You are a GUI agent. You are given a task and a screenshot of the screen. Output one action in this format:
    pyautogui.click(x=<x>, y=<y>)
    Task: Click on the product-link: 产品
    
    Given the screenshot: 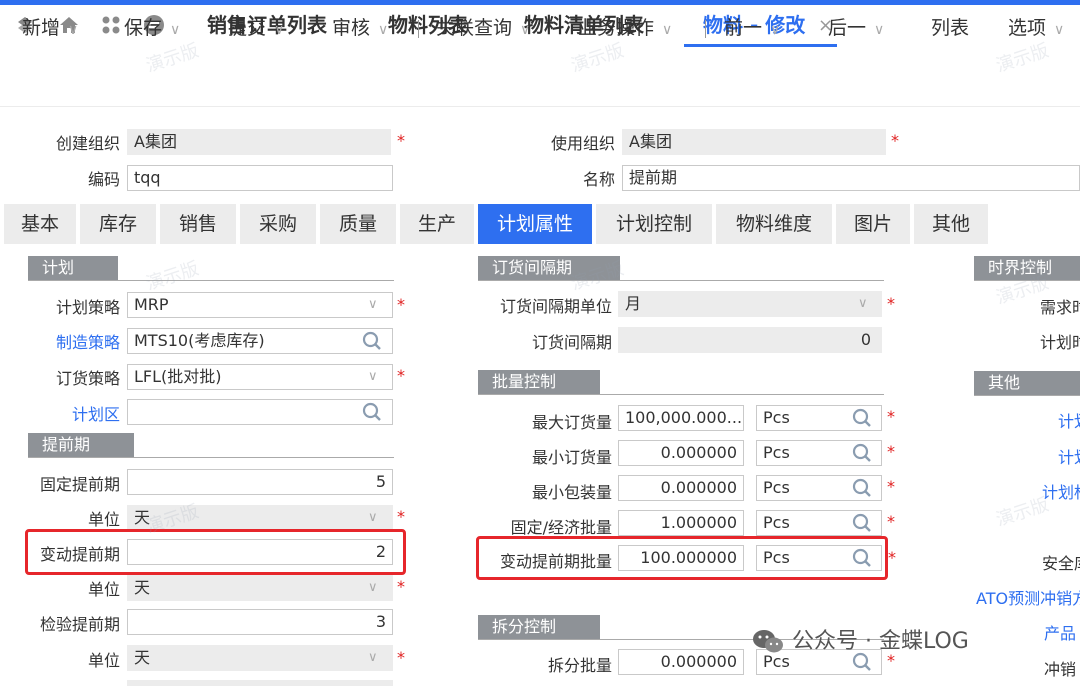 What is the action you would take?
    pyautogui.click(x=1060, y=634)
    